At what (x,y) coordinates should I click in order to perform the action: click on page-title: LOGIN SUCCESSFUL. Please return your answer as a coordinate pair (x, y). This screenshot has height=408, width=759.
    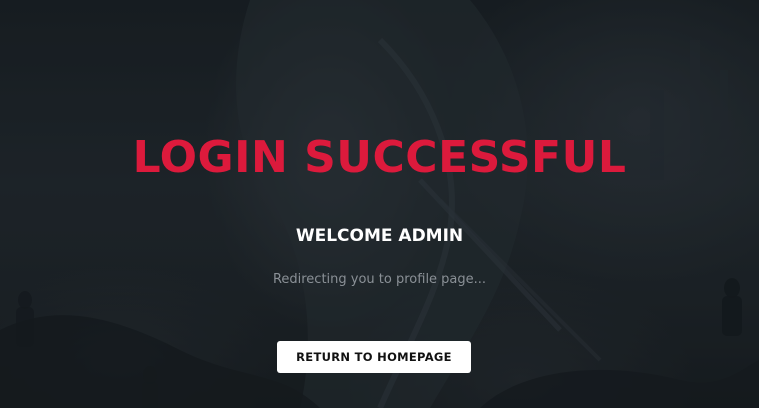
    Looking at the image, I should click on (379, 157).